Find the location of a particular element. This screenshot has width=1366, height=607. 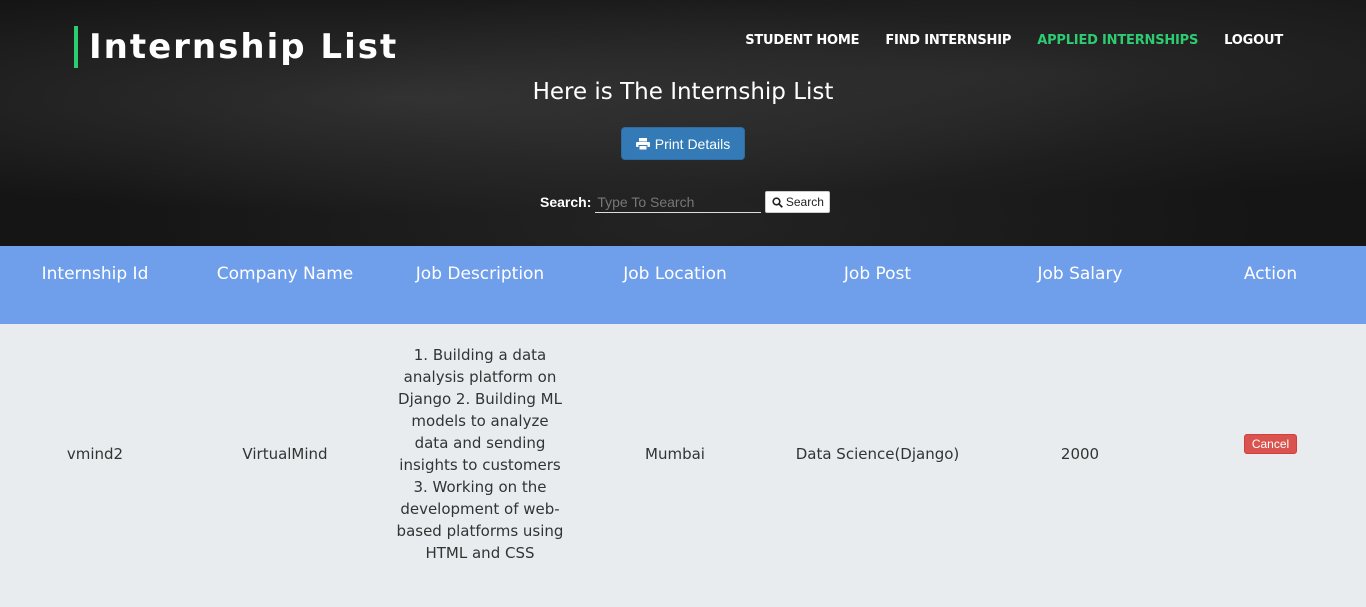

search-bar: Search is located at coordinates (685, 202).